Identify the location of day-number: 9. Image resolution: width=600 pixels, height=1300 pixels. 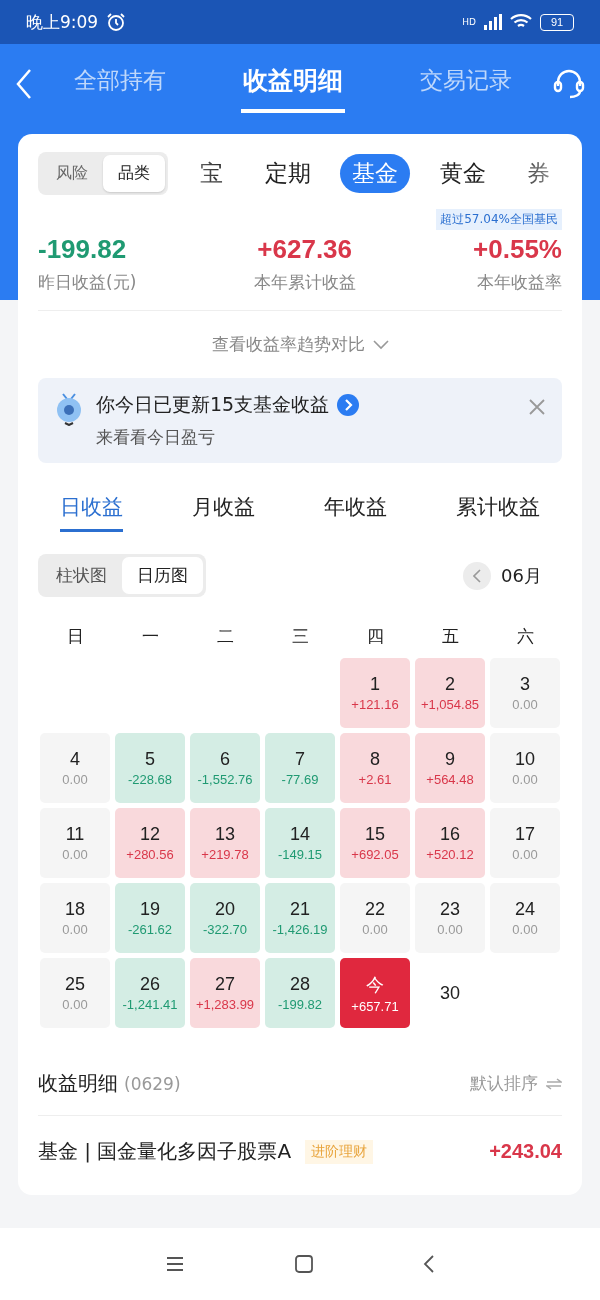
(450, 759).